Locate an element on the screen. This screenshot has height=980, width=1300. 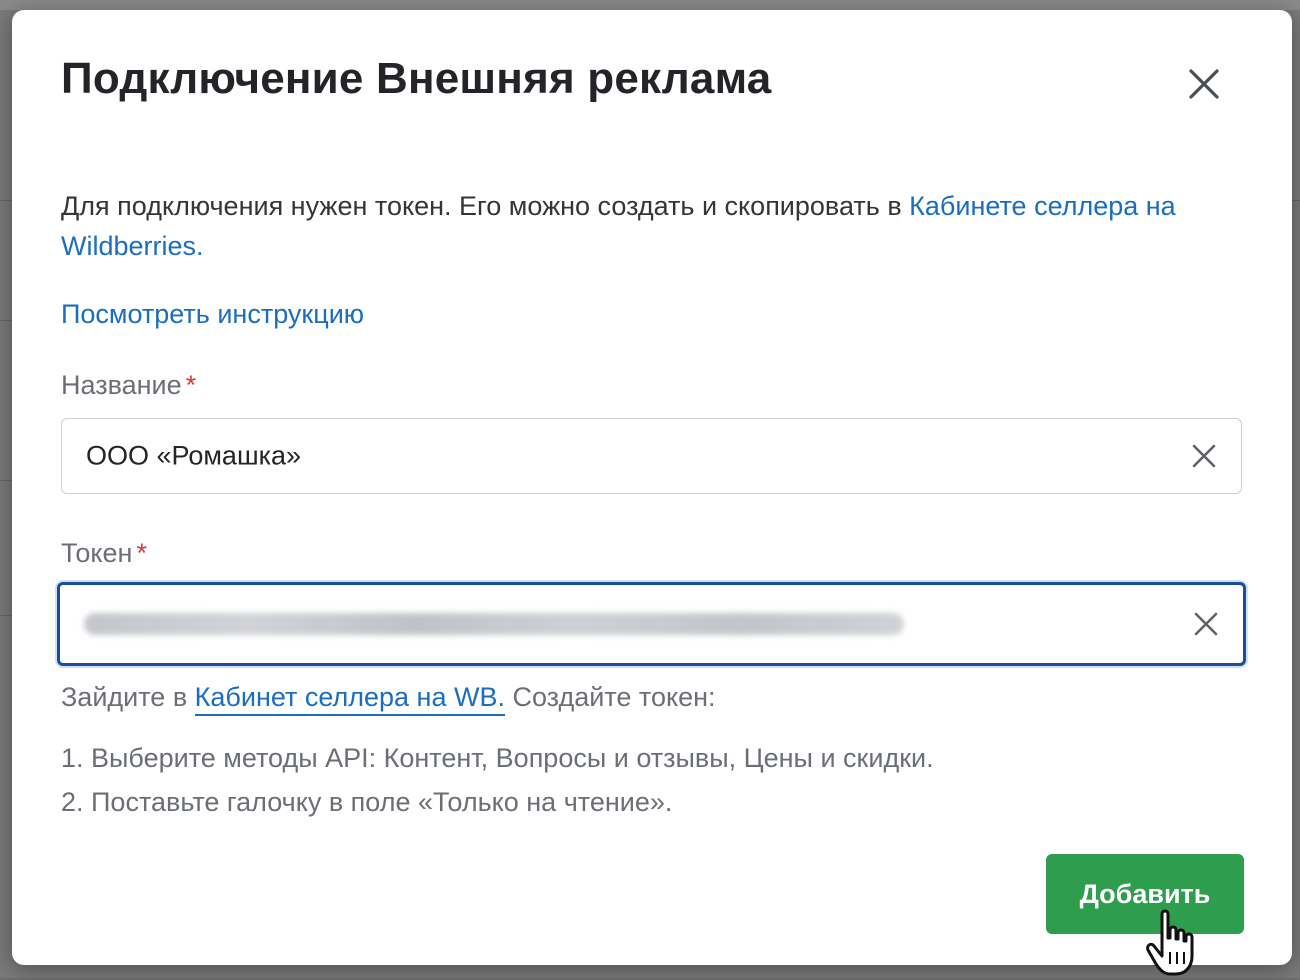
seller-cabinet-wb-link: Кабинет селлера на WB. is located at coordinates (349, 699).